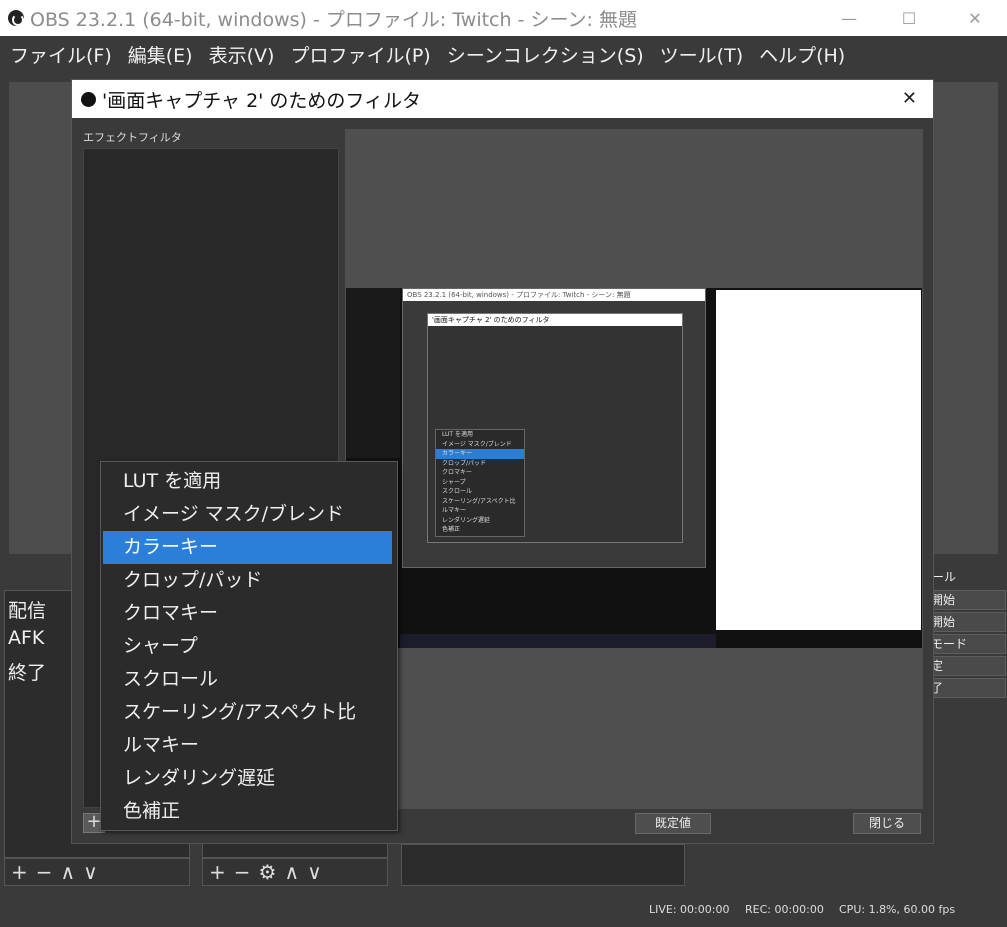 This screenshot has height=927, width=1007. What do you see at coordinates (247, 580) in the screenshot?
I see `menu-item-crop-pad: クロップ/パッド` at bounding box center [247, 580].